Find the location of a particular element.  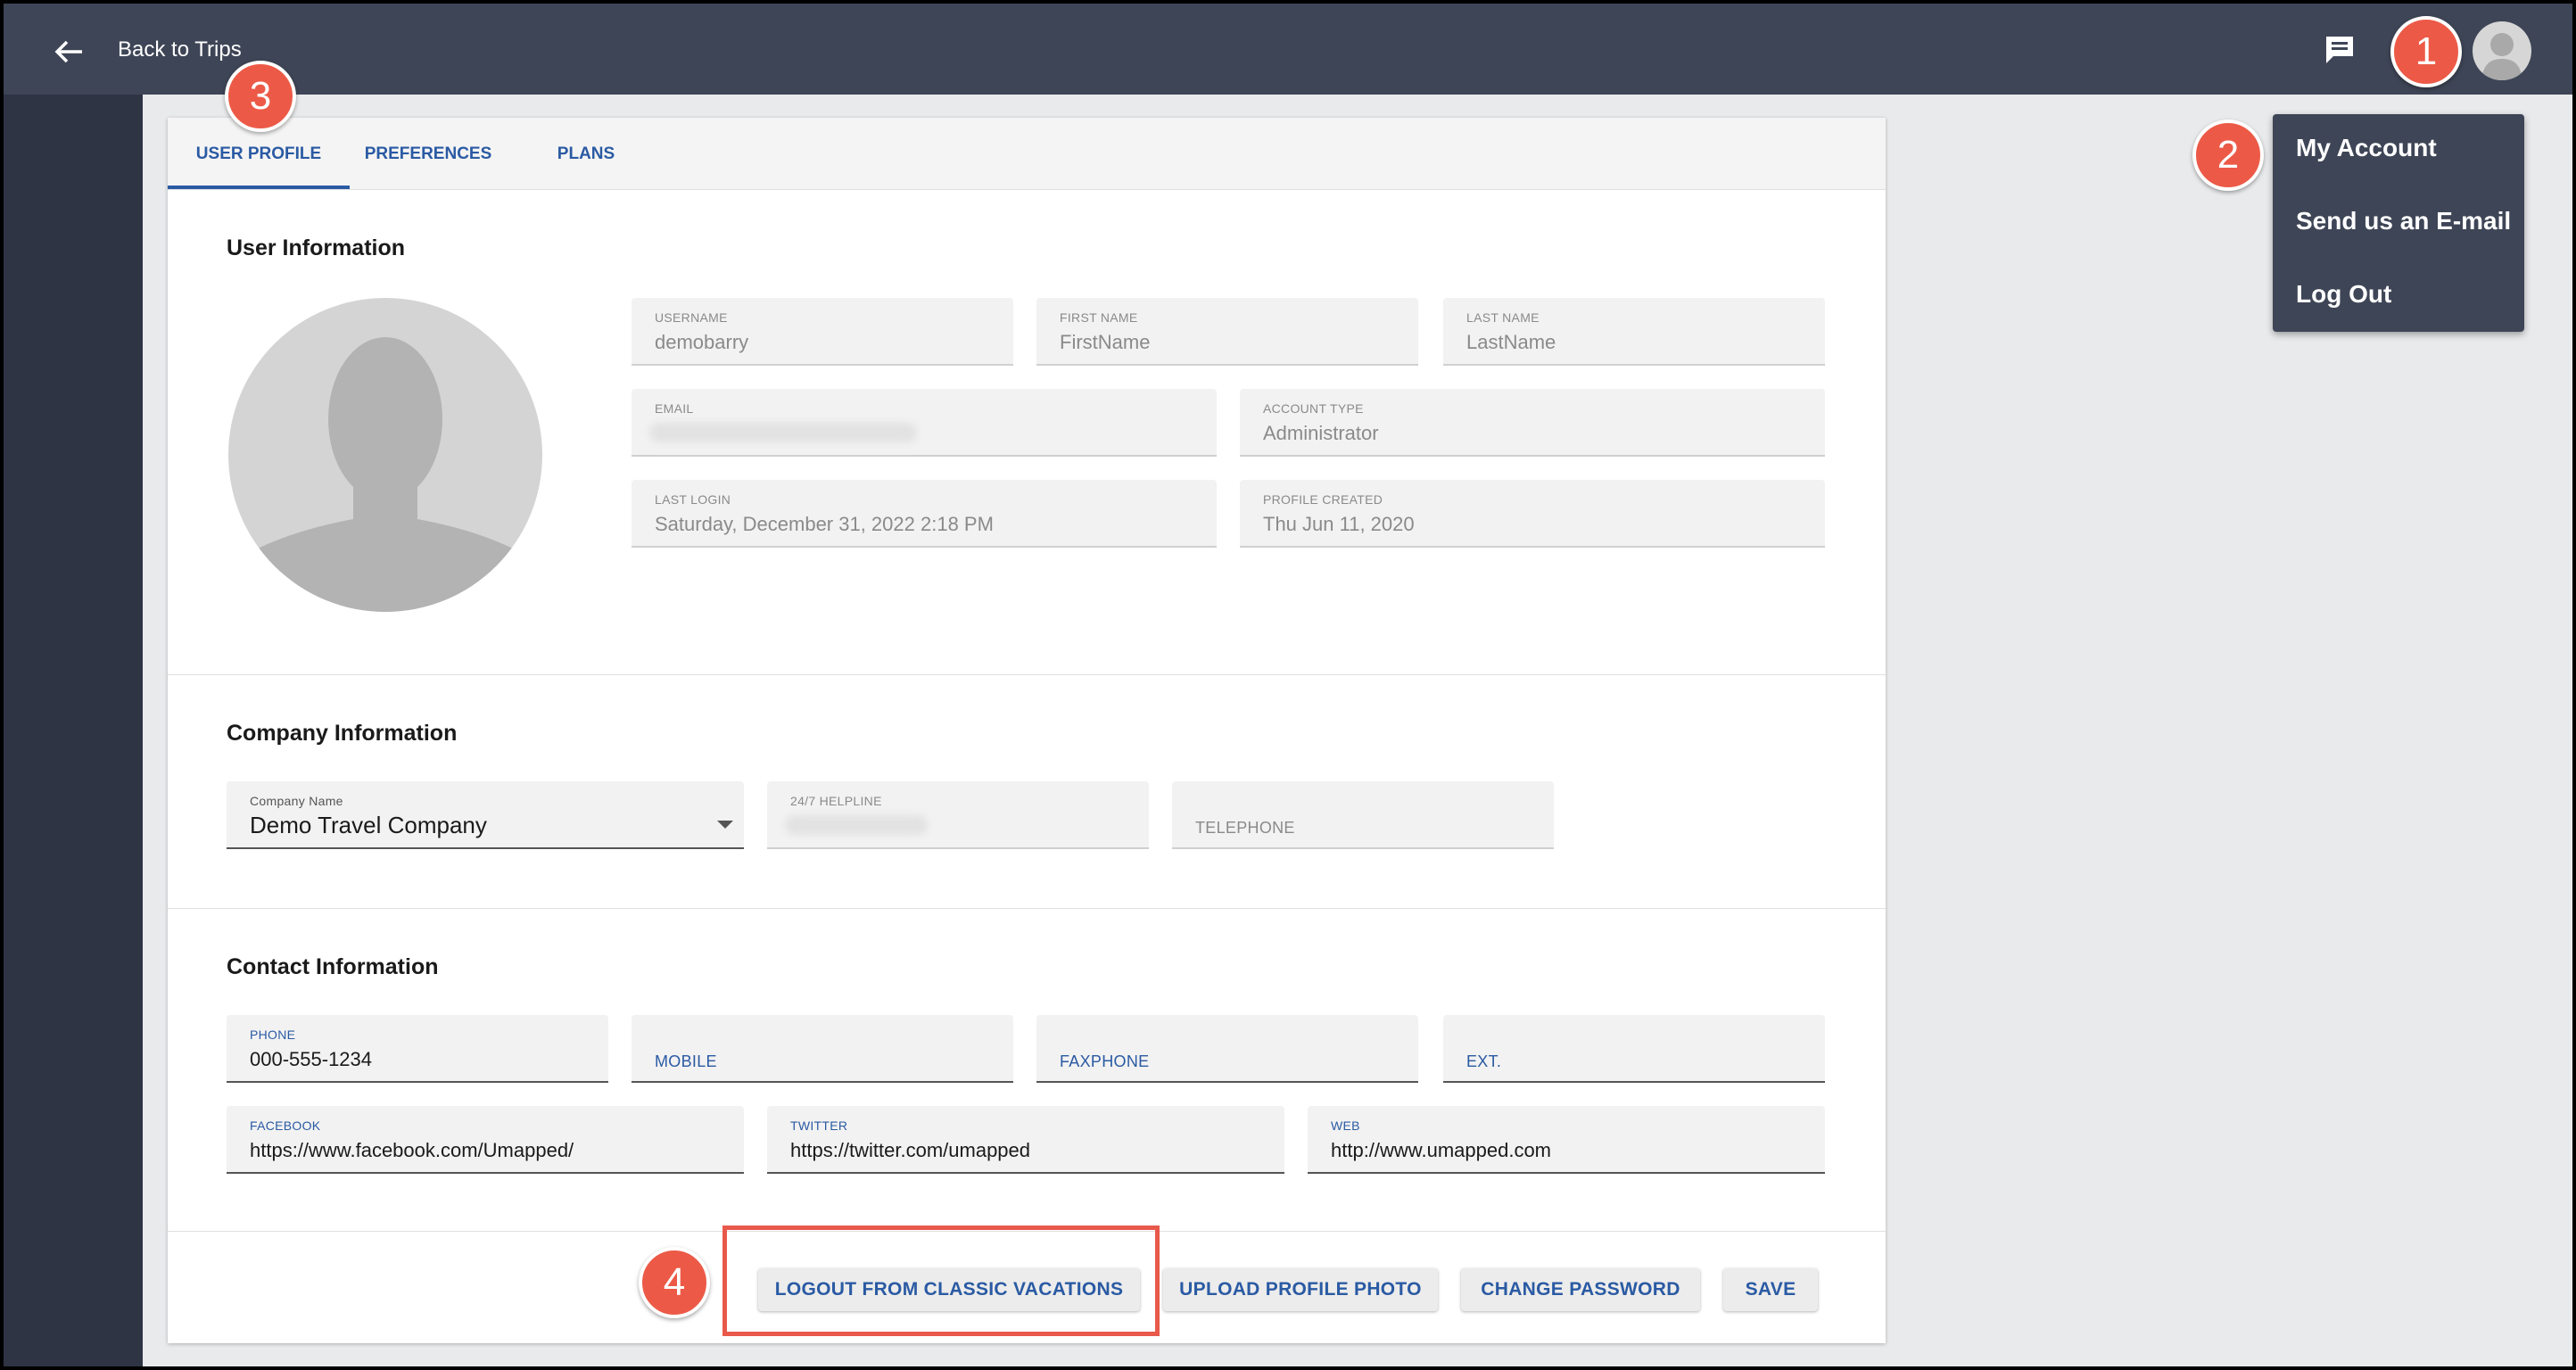

company-name-select: Company Name Demo Travel Company is located at coordinates (485, 815).